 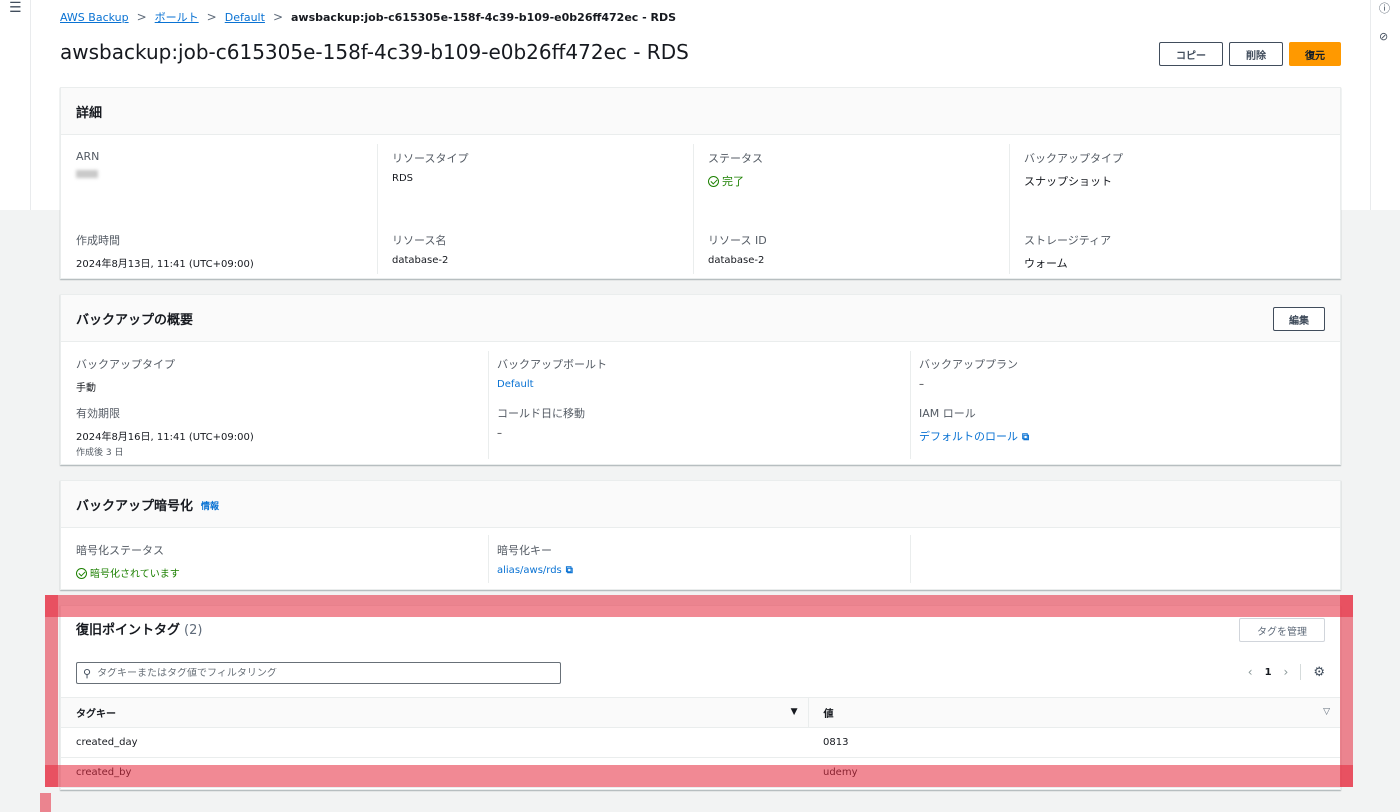 I want to click on delete-button: 削除, so click(x=1256, y=54).